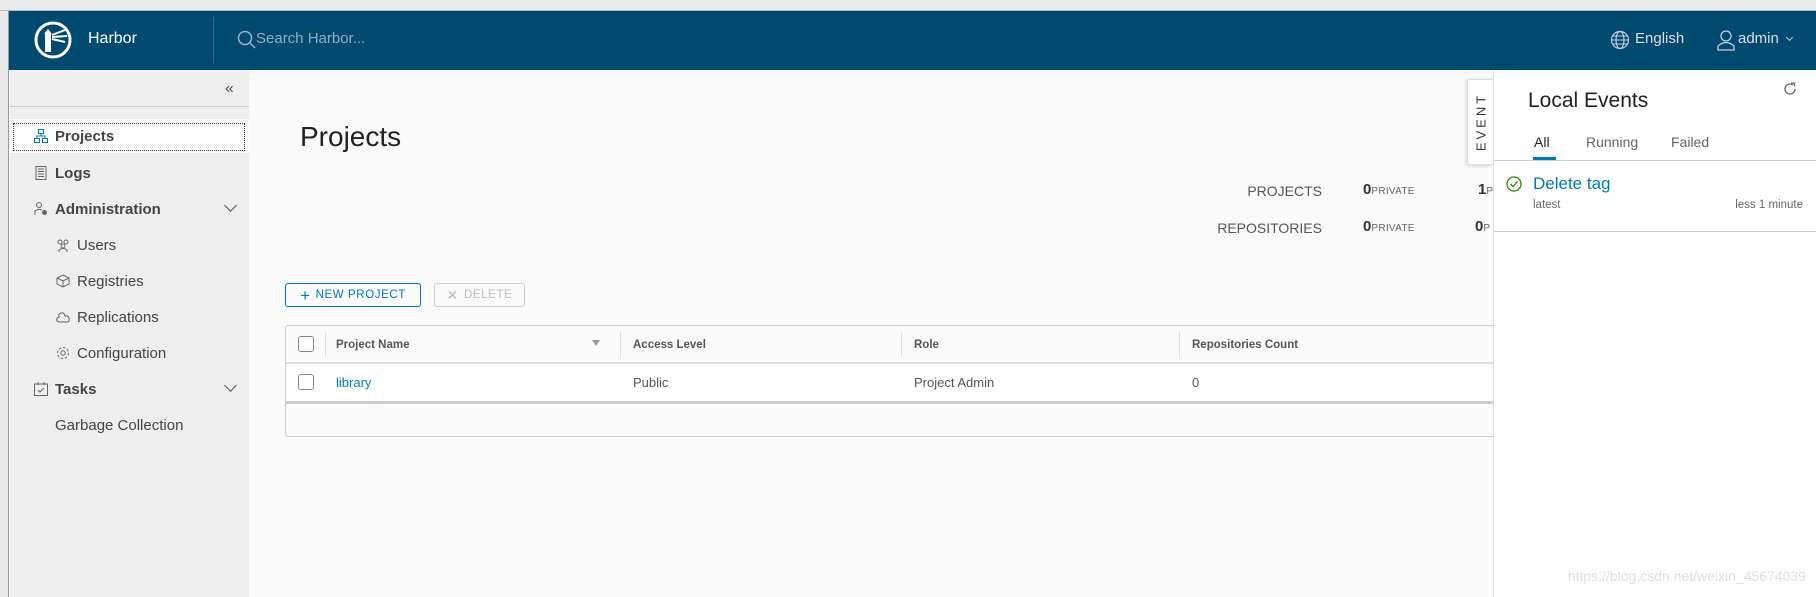 Image resolution: width=1816 pixels, height=597 pixels. What do you see at coordinates (912, 40) in the screenshot?
I see `top-header: Harbor Search Harbor... English admin` at bounding box center [912, 40].